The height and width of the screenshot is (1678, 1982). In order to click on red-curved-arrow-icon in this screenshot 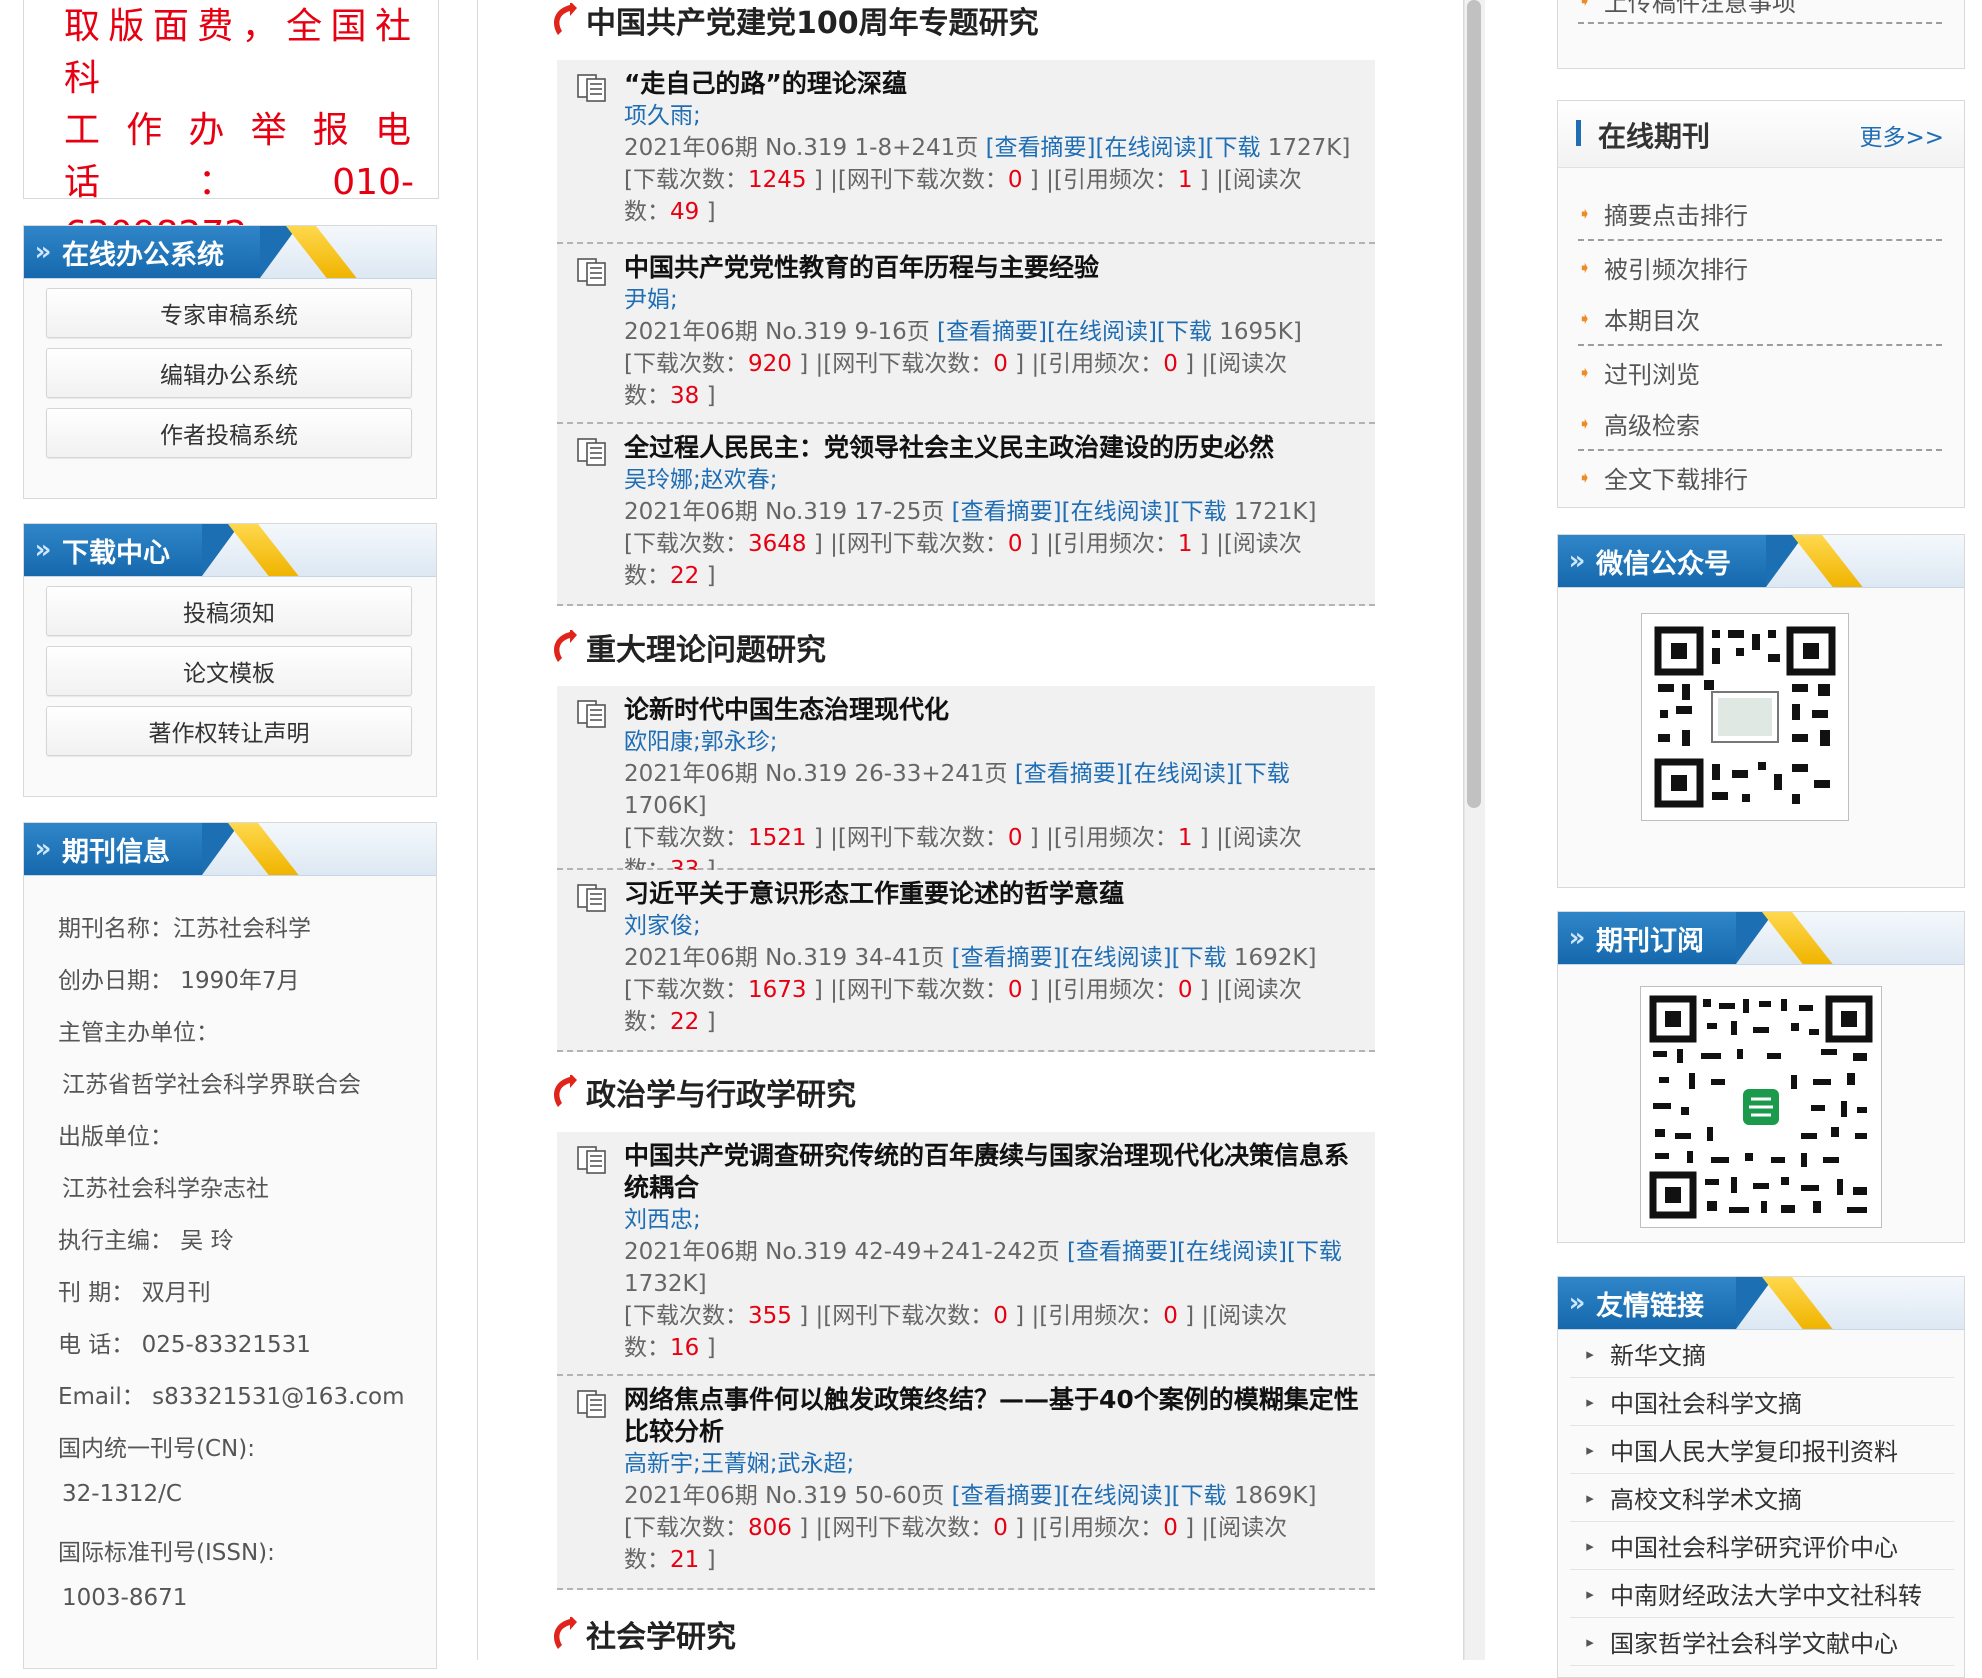, I will do `click(563, 20)`.